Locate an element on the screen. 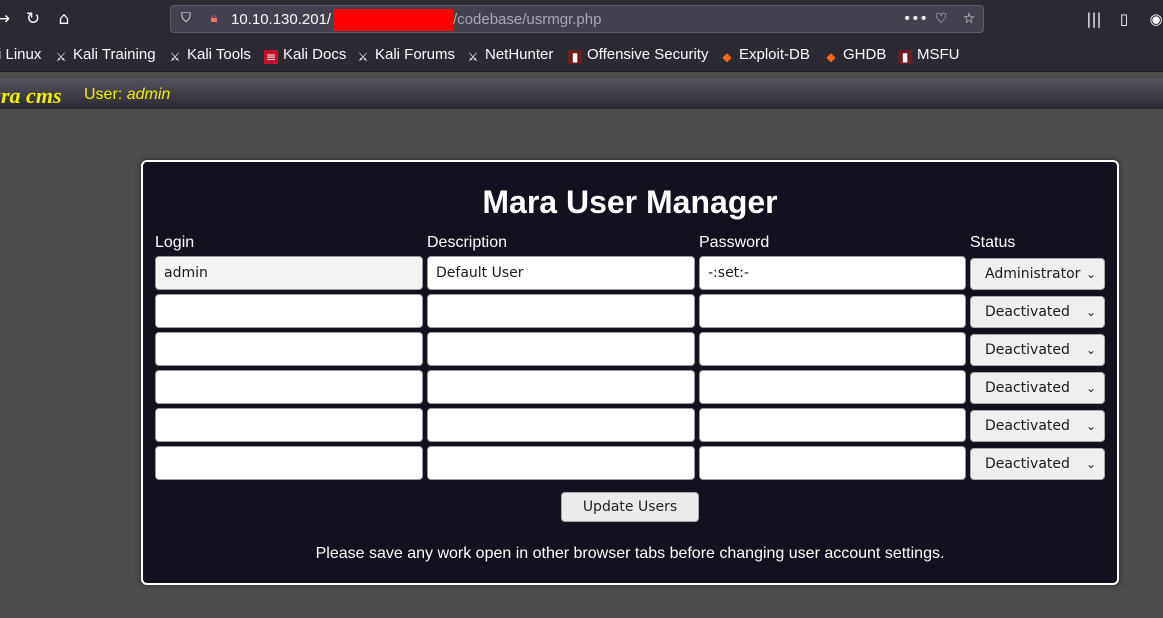  bookmark-label: i Linux is located at coordinates (21, 54).